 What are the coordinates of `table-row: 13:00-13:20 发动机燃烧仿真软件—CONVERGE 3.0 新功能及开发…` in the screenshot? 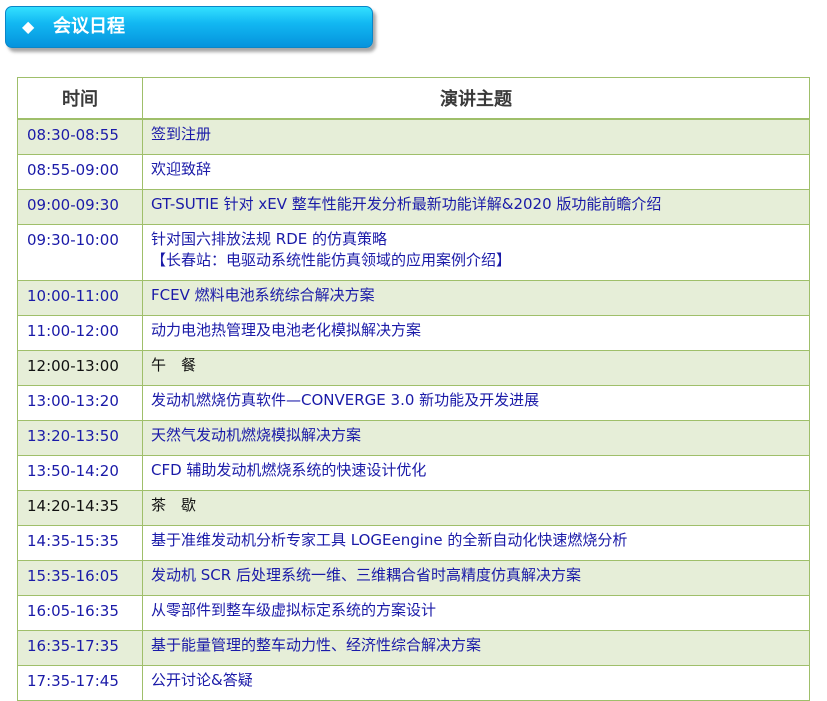 It's located at (413, 403).